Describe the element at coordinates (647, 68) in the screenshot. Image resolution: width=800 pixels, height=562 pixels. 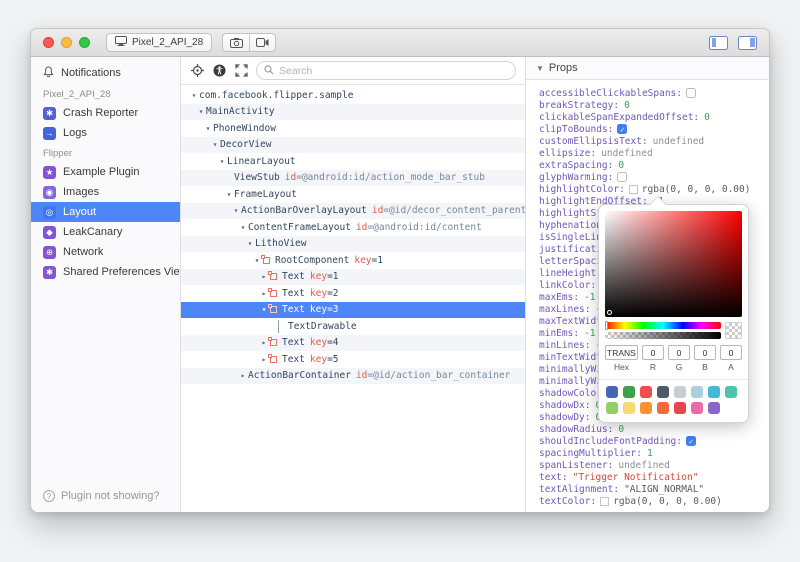
I see `props-header: ▼ Props` at that location.